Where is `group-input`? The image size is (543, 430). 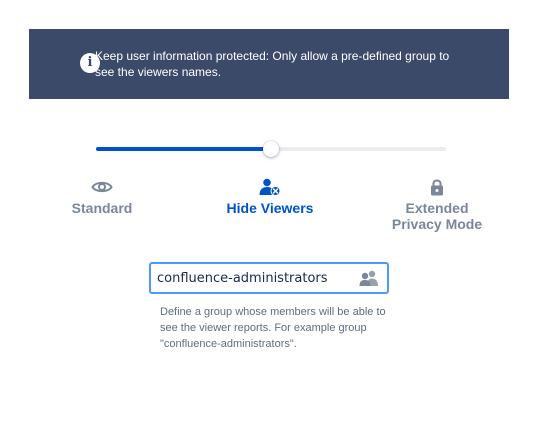 group-input is located at coordinates (252, 278).